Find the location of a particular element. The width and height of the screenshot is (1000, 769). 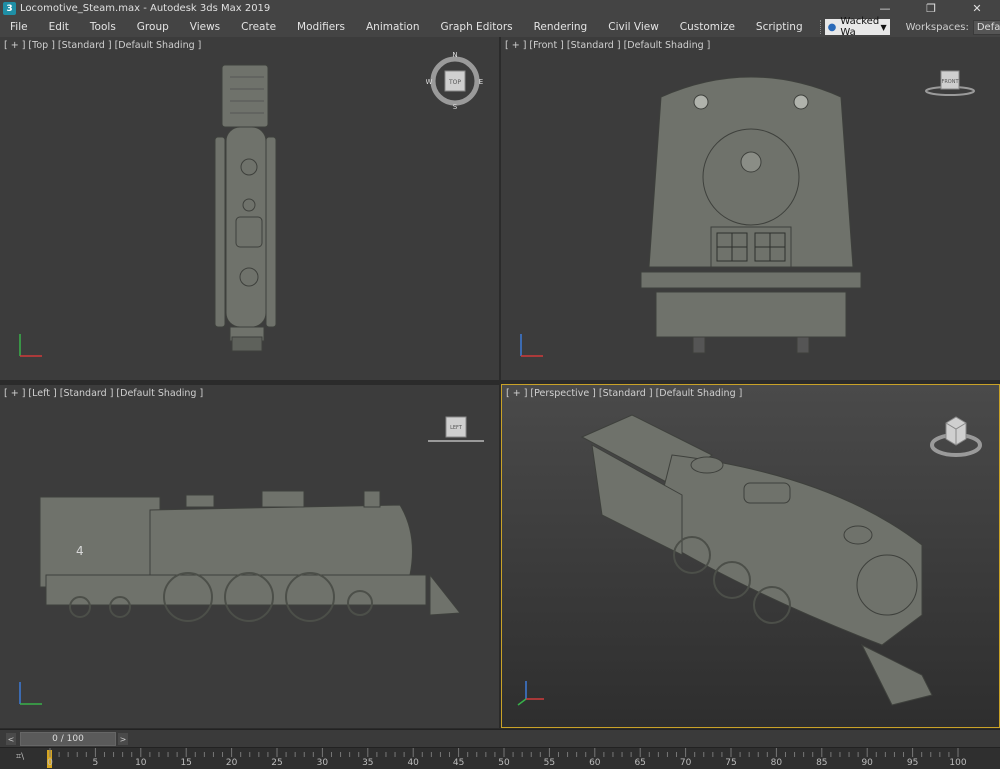

track-tick-label: 60 is located at coordinates (595, 763).